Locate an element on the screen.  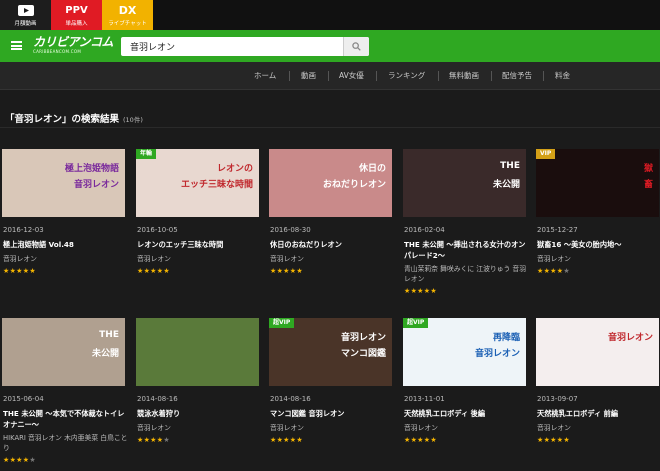
thumbnail-caption: レオンの is located at coordinates (234, 169).